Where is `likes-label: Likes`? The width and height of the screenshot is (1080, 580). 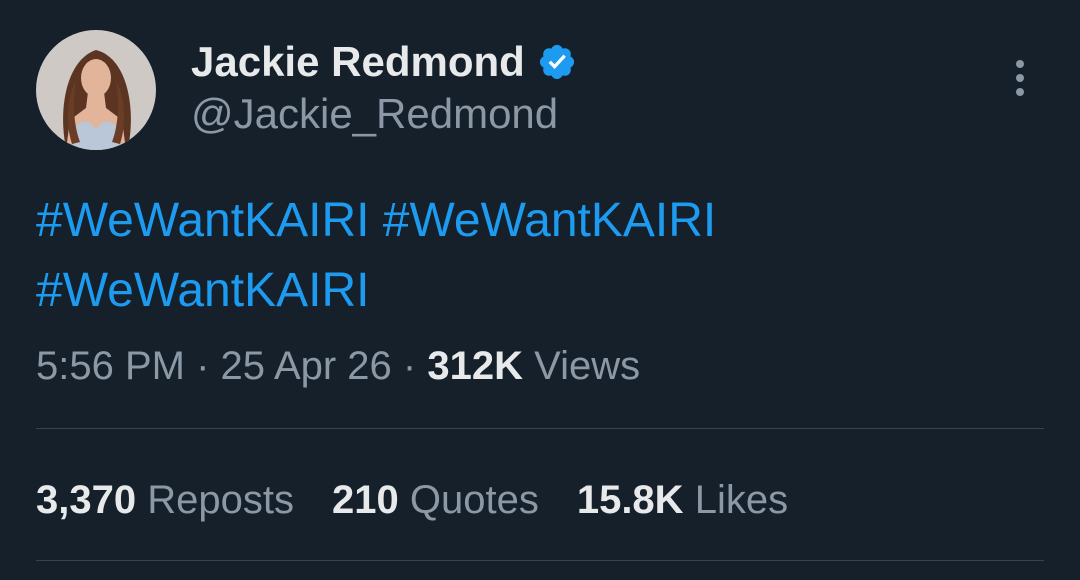 likes-label: Likes is located at coordinates (741, 500).